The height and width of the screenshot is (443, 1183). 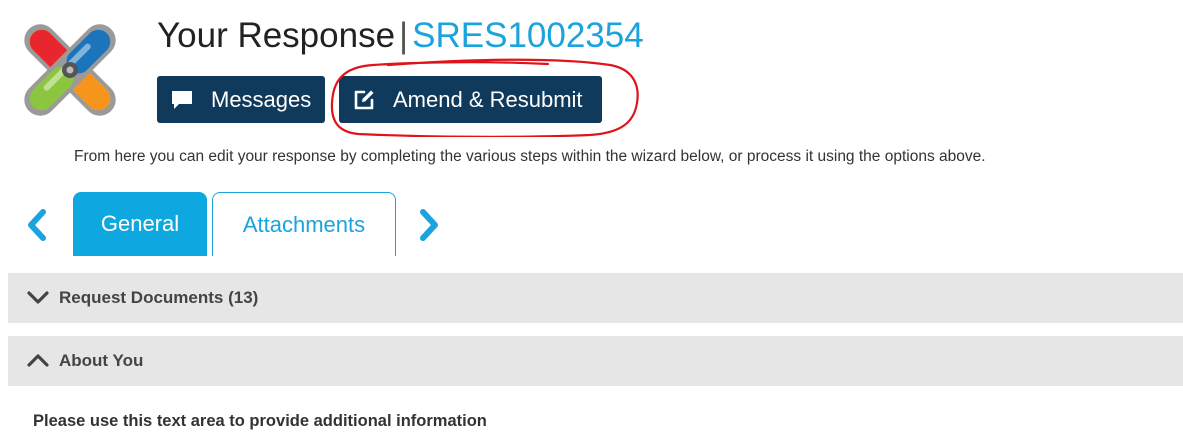 What do you see at coordinates (38, 298) in the screenshot?
I see `chevron-down-icon` at bounding box center [38, 298].